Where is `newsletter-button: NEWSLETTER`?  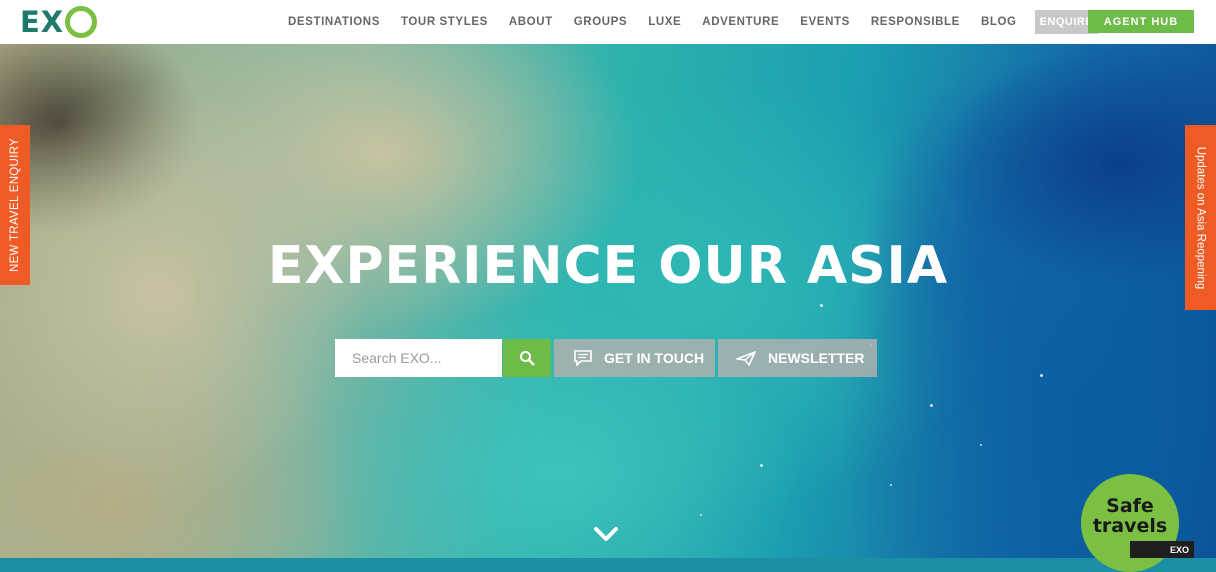 newsletter-button: NEWSLETTER is located at coordinates (797, 358).